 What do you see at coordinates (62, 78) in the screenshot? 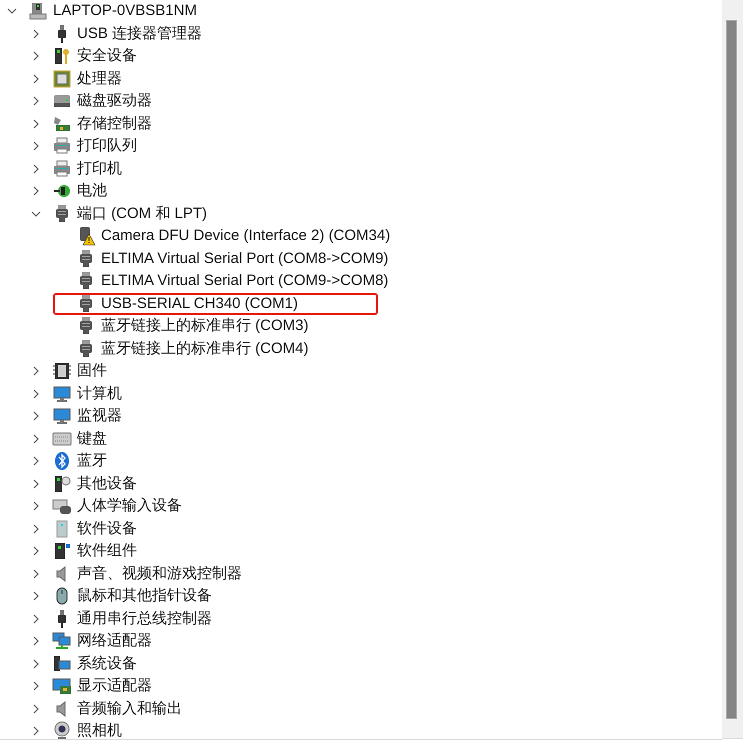
I see `chip-icon` at bounding box center [62, 78].